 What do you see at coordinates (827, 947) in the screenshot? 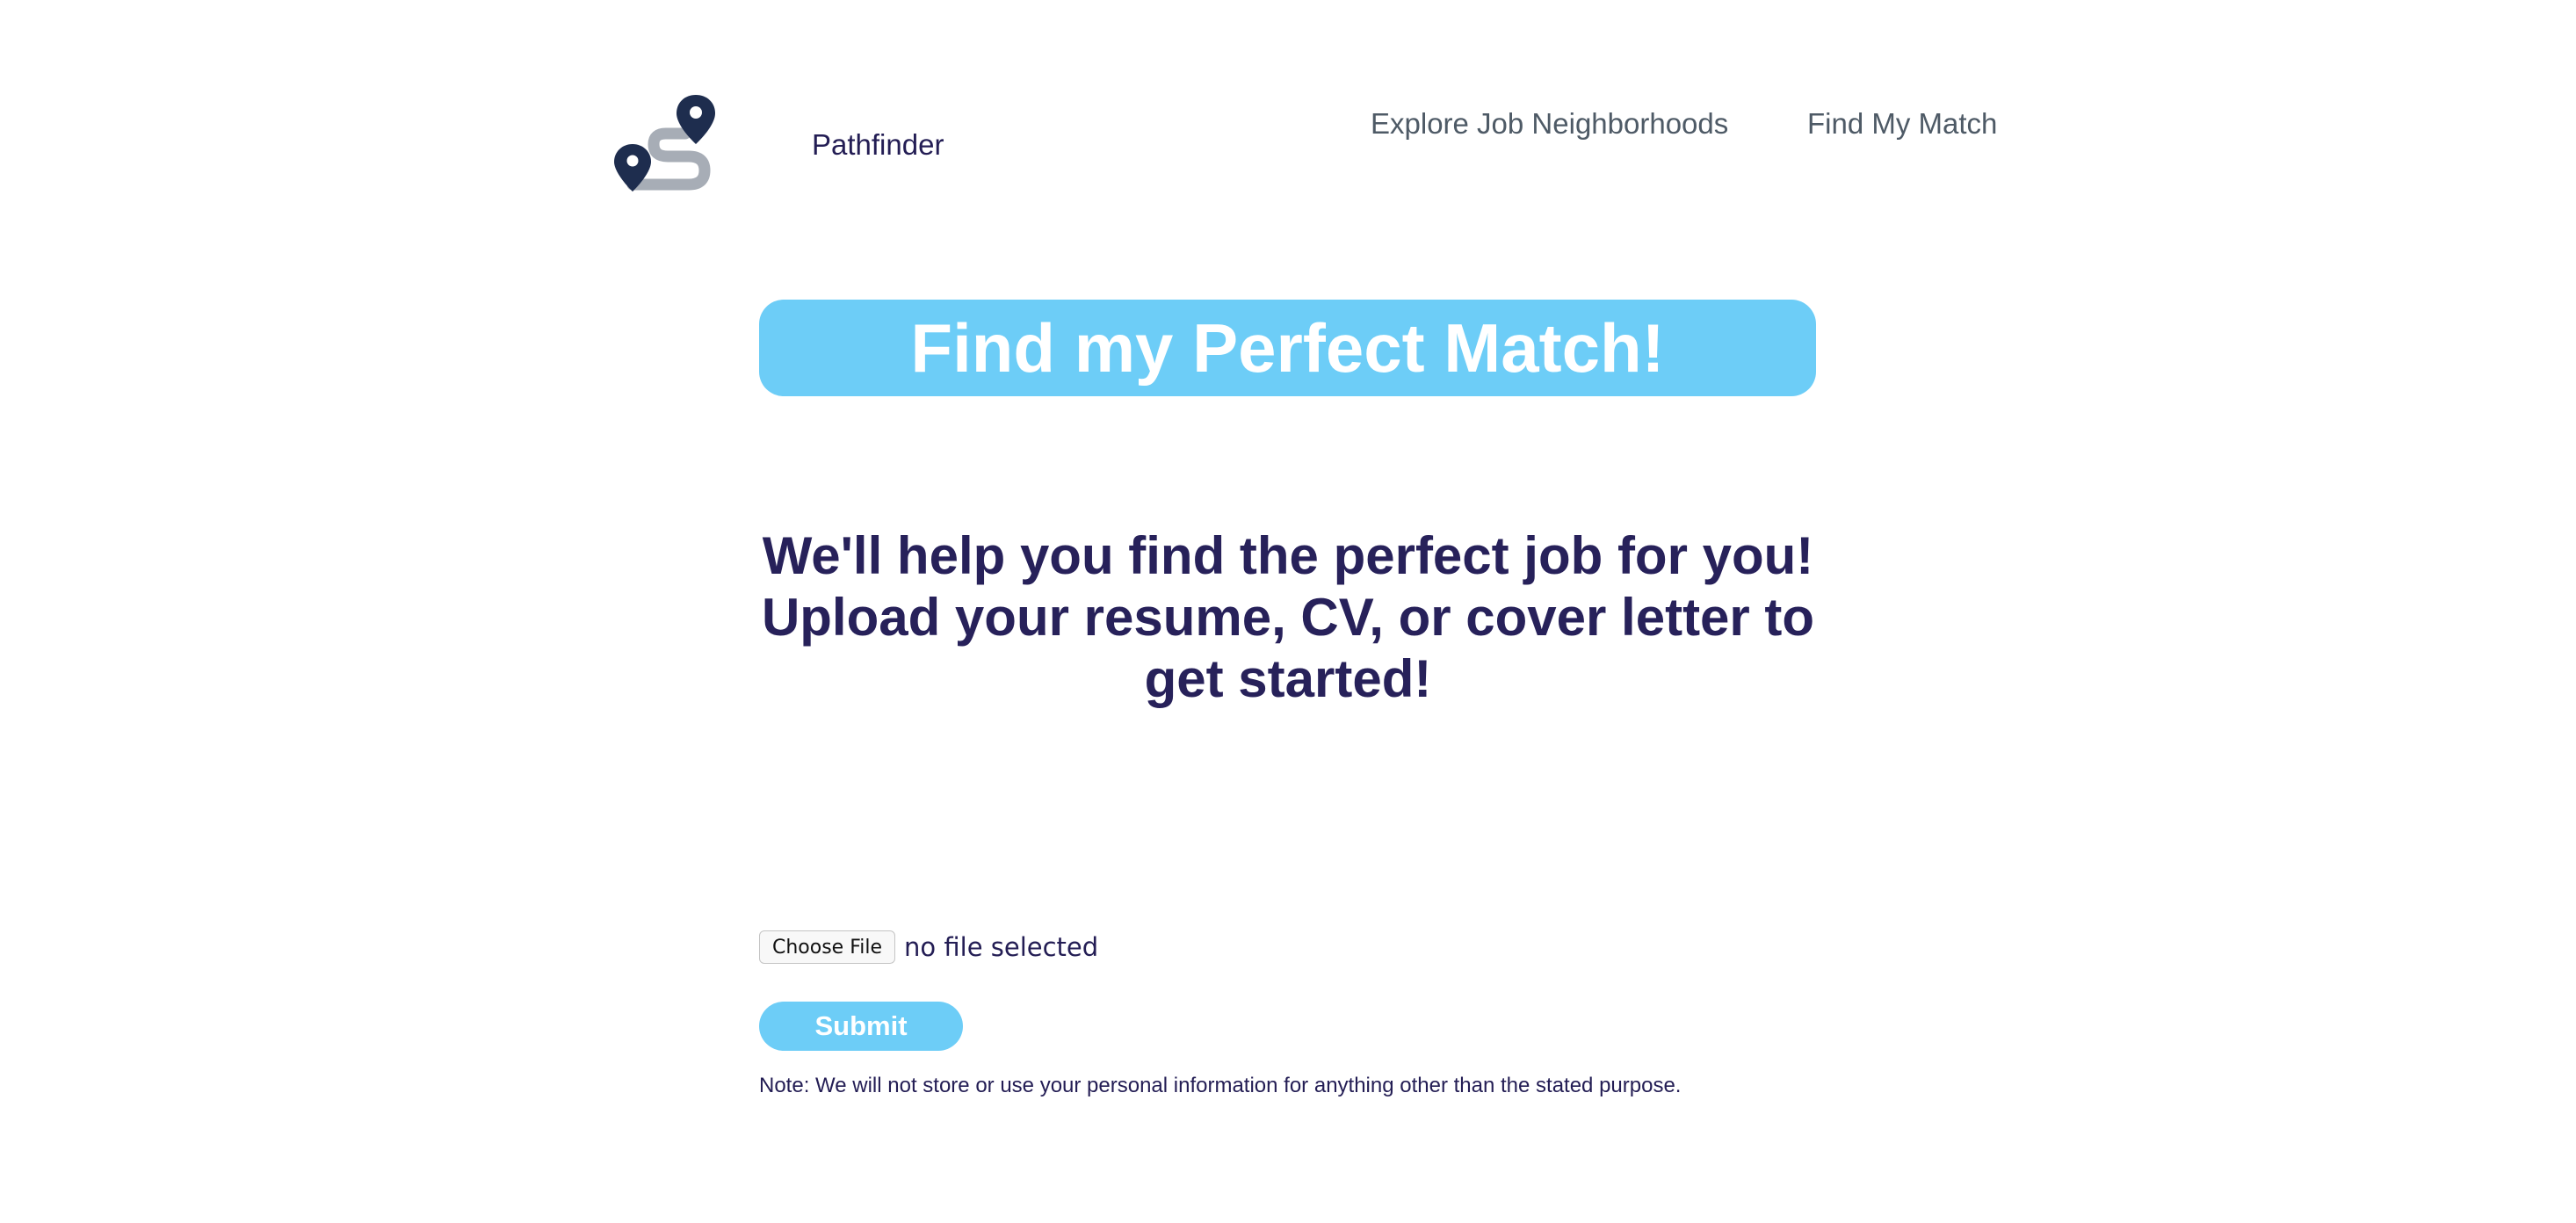
I see `choose-file-button: Choose File` at bounding box center [827, 947].